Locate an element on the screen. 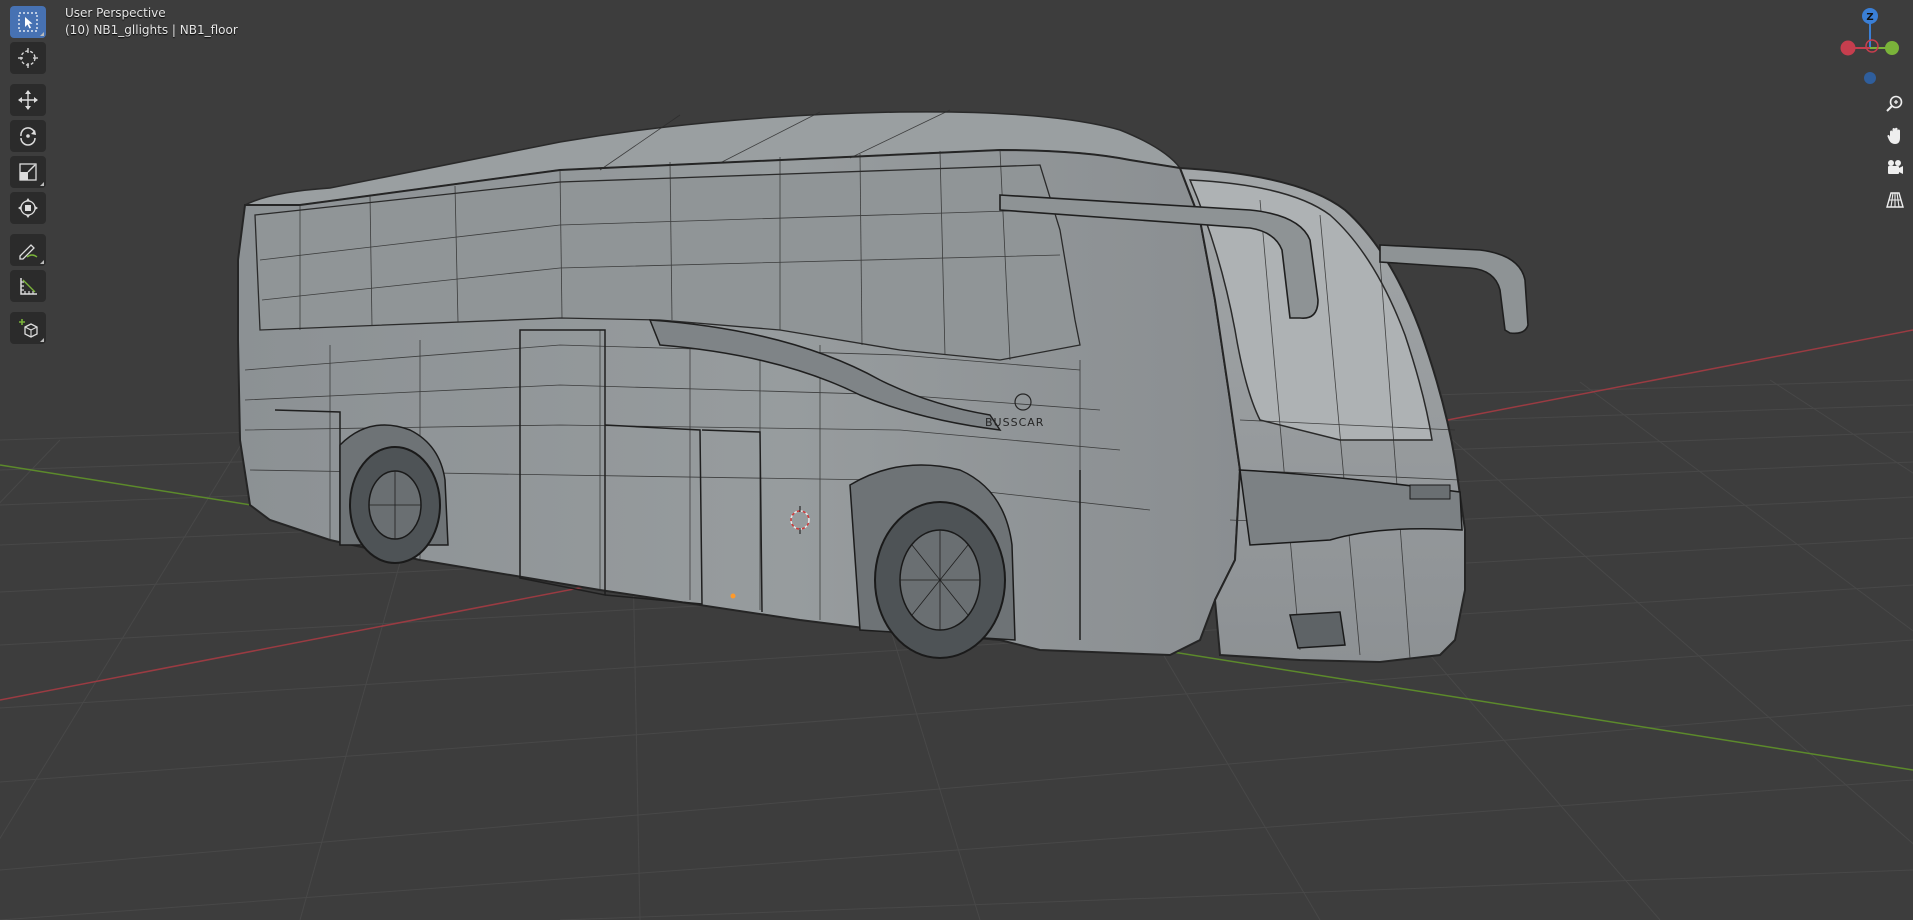 This screenshot has width=1913, height=920. select-box-icon is located at coordinates (28, 22).